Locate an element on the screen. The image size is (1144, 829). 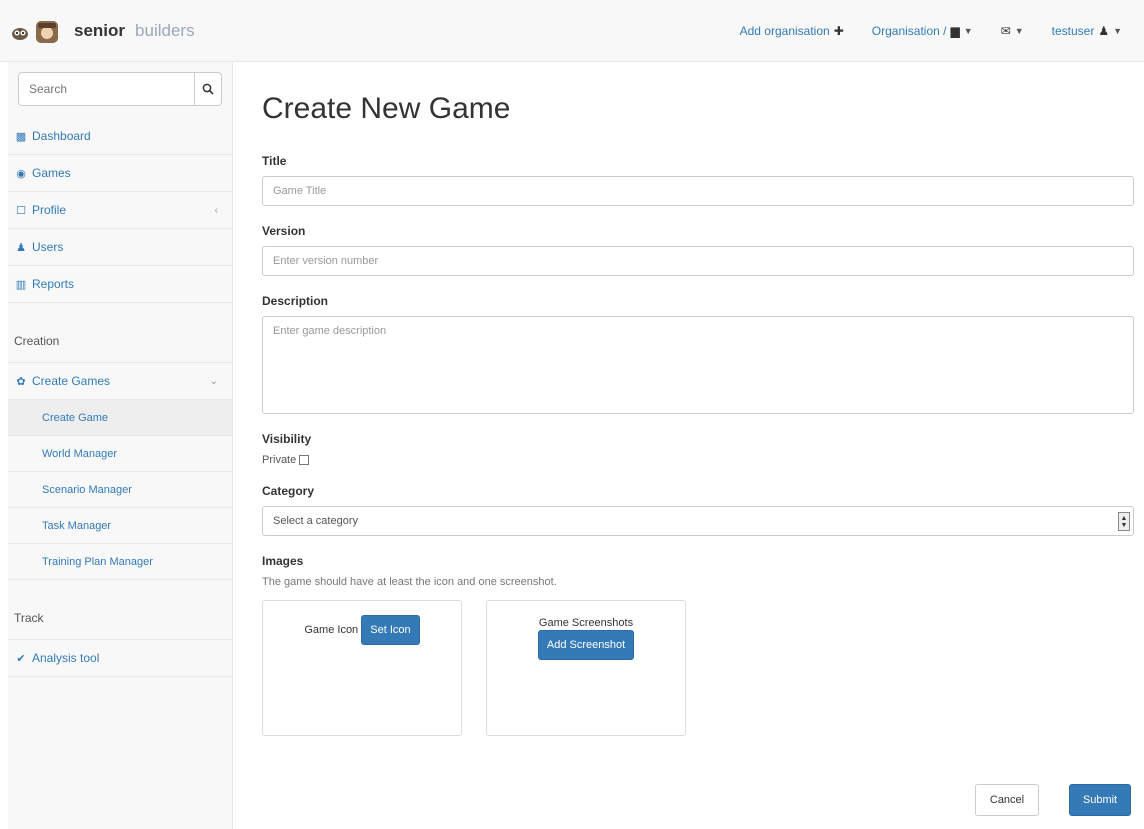
add-organisation-label: Add organisation is located at coordinates (784, 31).